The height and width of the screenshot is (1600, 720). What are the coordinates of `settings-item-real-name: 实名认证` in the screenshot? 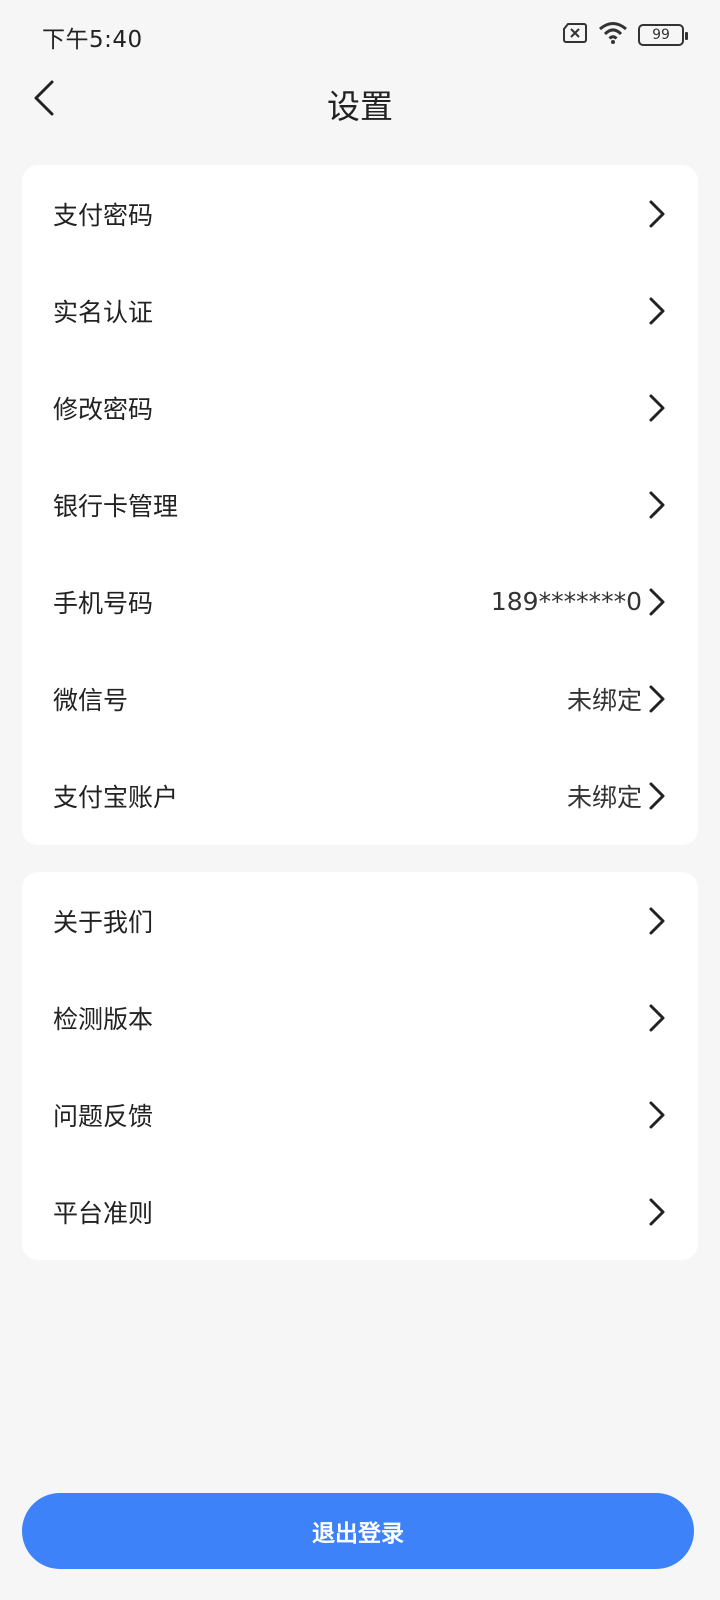 It's located at (360, 310).